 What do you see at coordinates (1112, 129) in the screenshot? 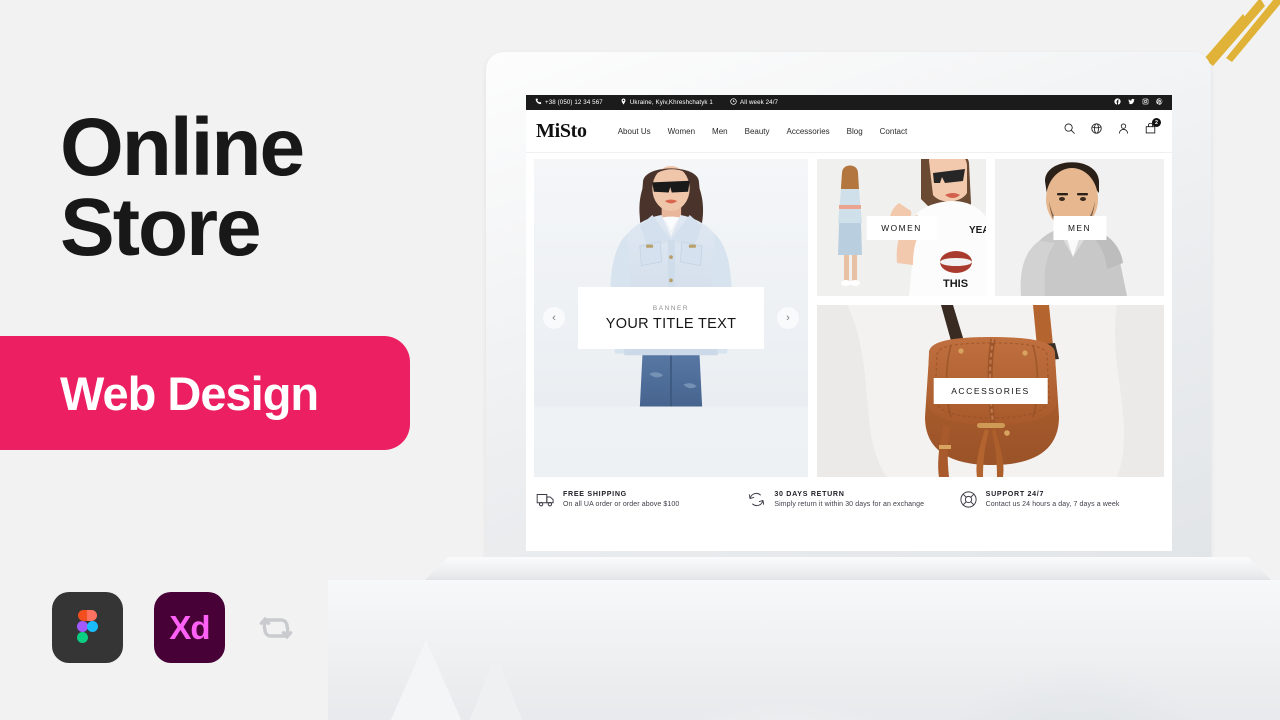
I see `nav-icon-group: 2` at bounding box center [1112, 129].